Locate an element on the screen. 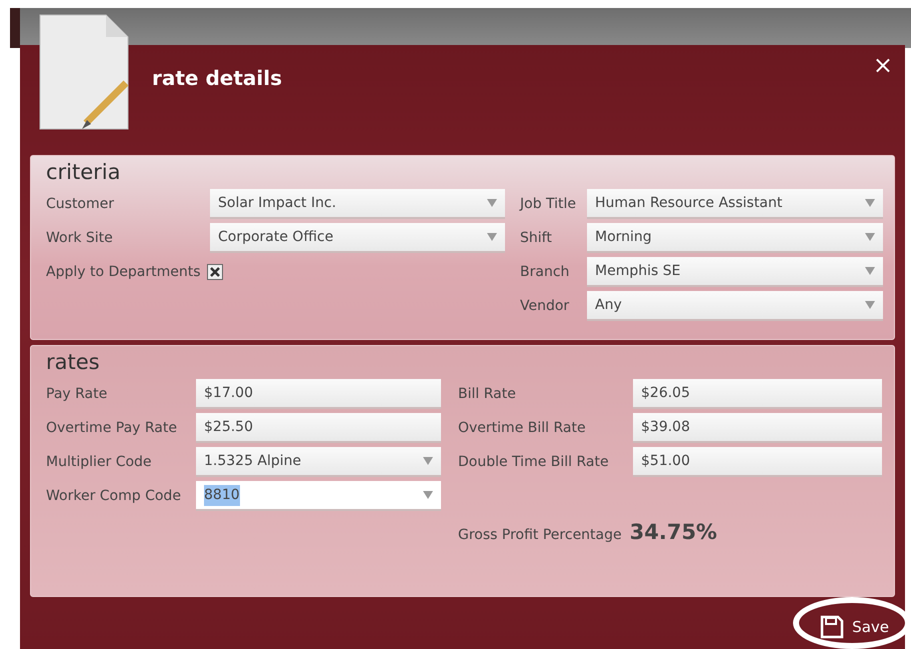 This screenshot has height=649, width=911. field-label: Worker Comp Code is located at coordinates (114, 496).